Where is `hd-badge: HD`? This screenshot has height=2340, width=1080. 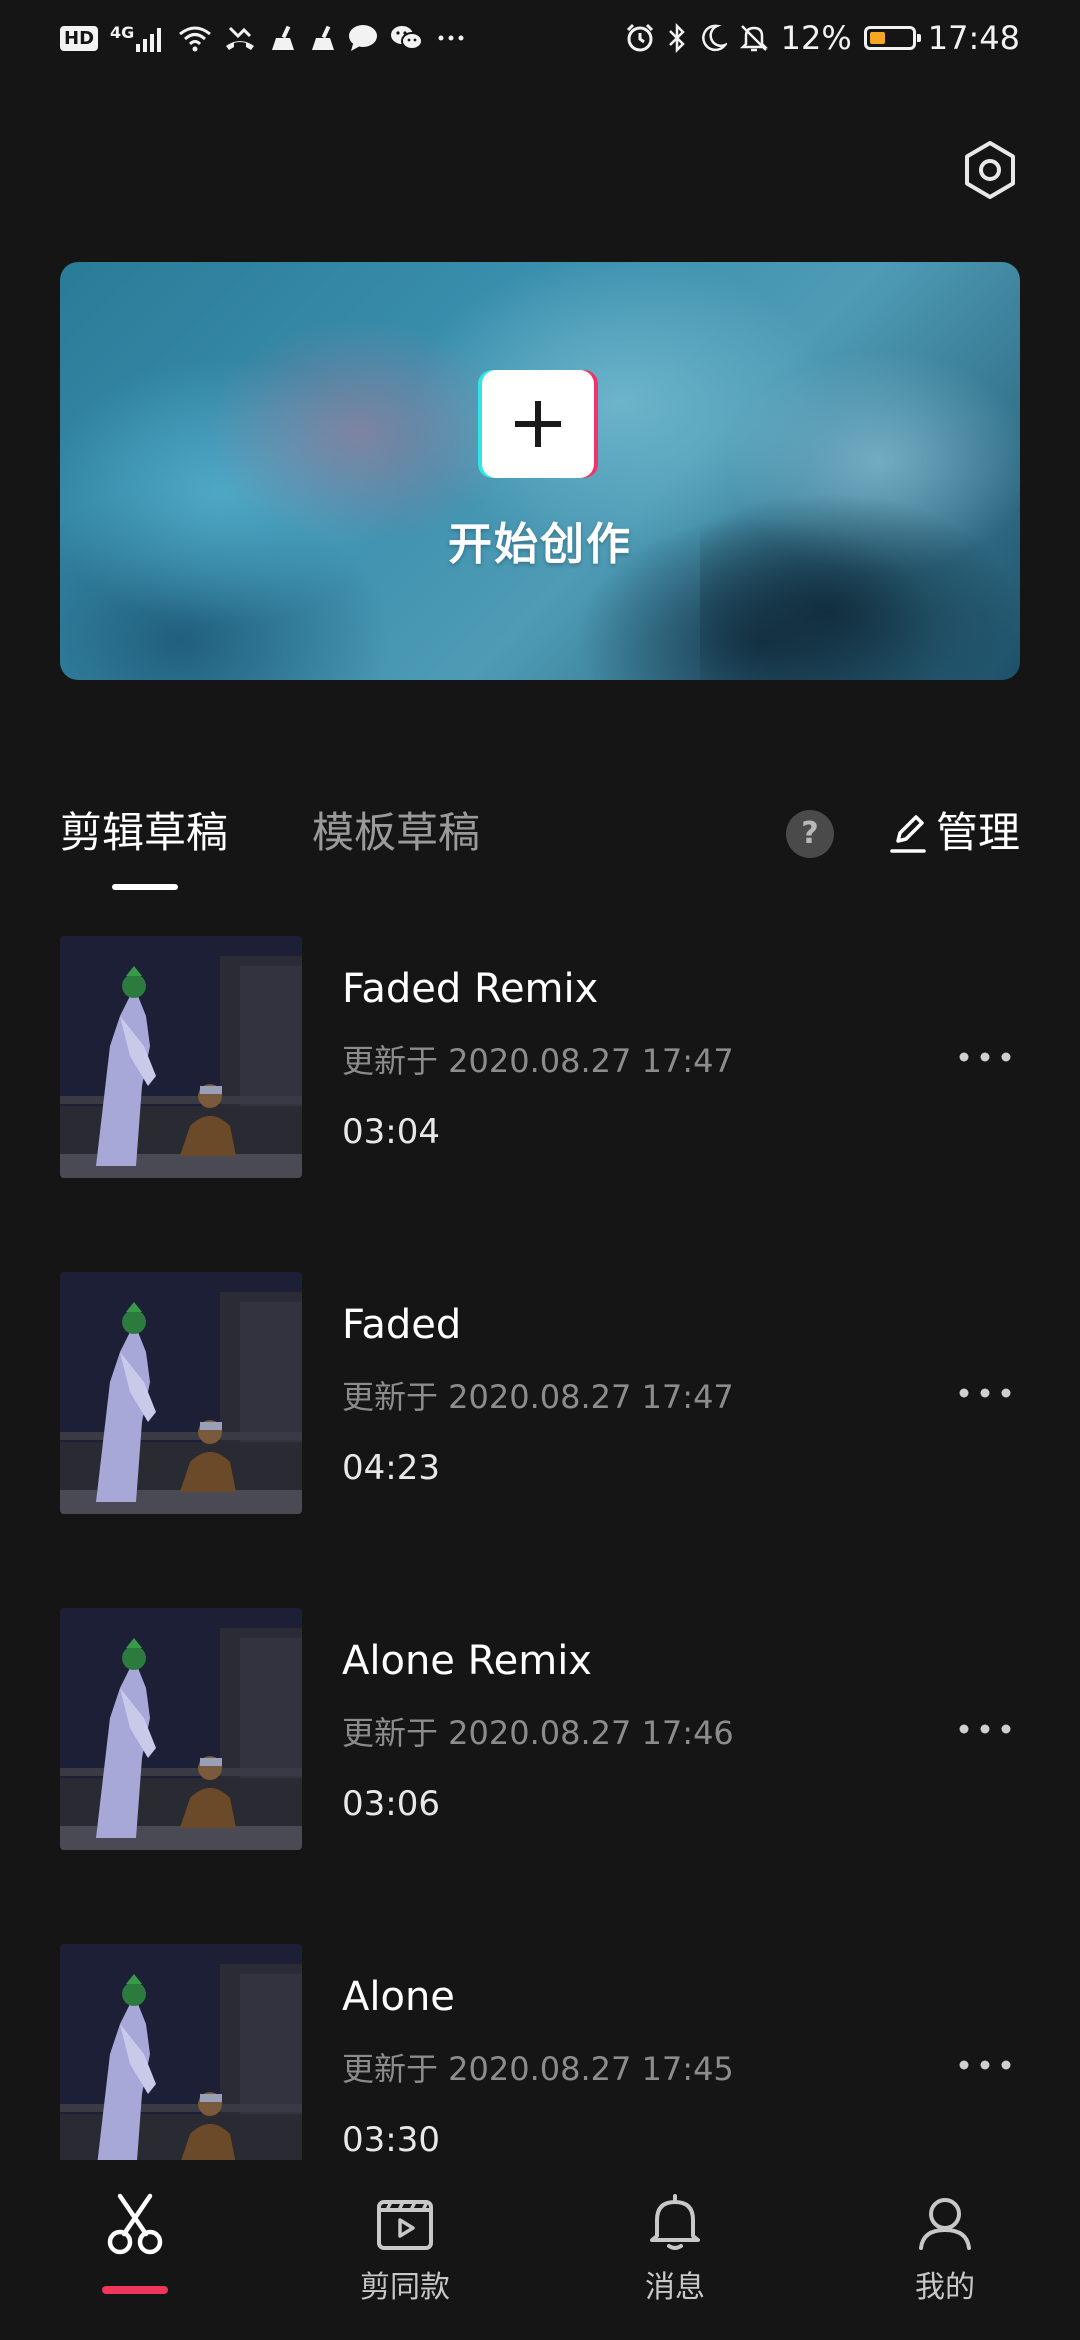
hd-badge: HD is located at coordinates (79, 38).